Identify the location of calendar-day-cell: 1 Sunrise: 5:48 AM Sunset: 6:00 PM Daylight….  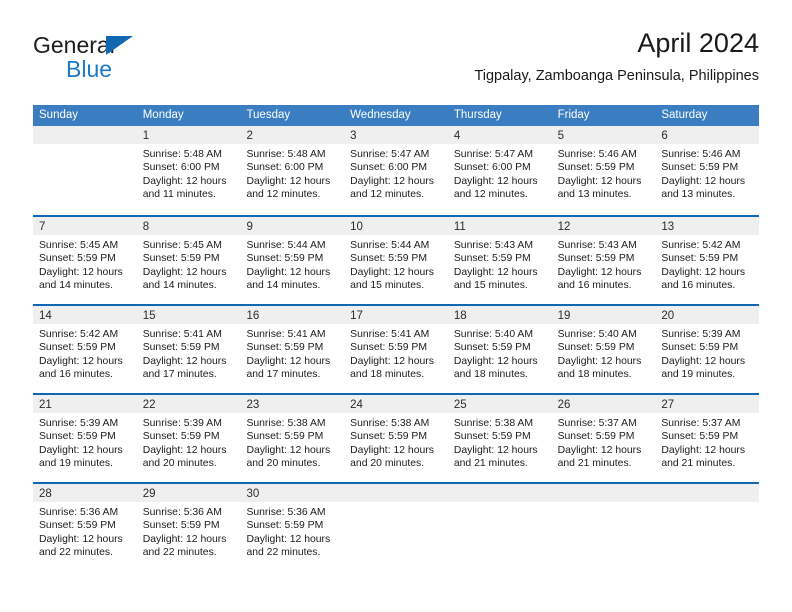
(188, 170).